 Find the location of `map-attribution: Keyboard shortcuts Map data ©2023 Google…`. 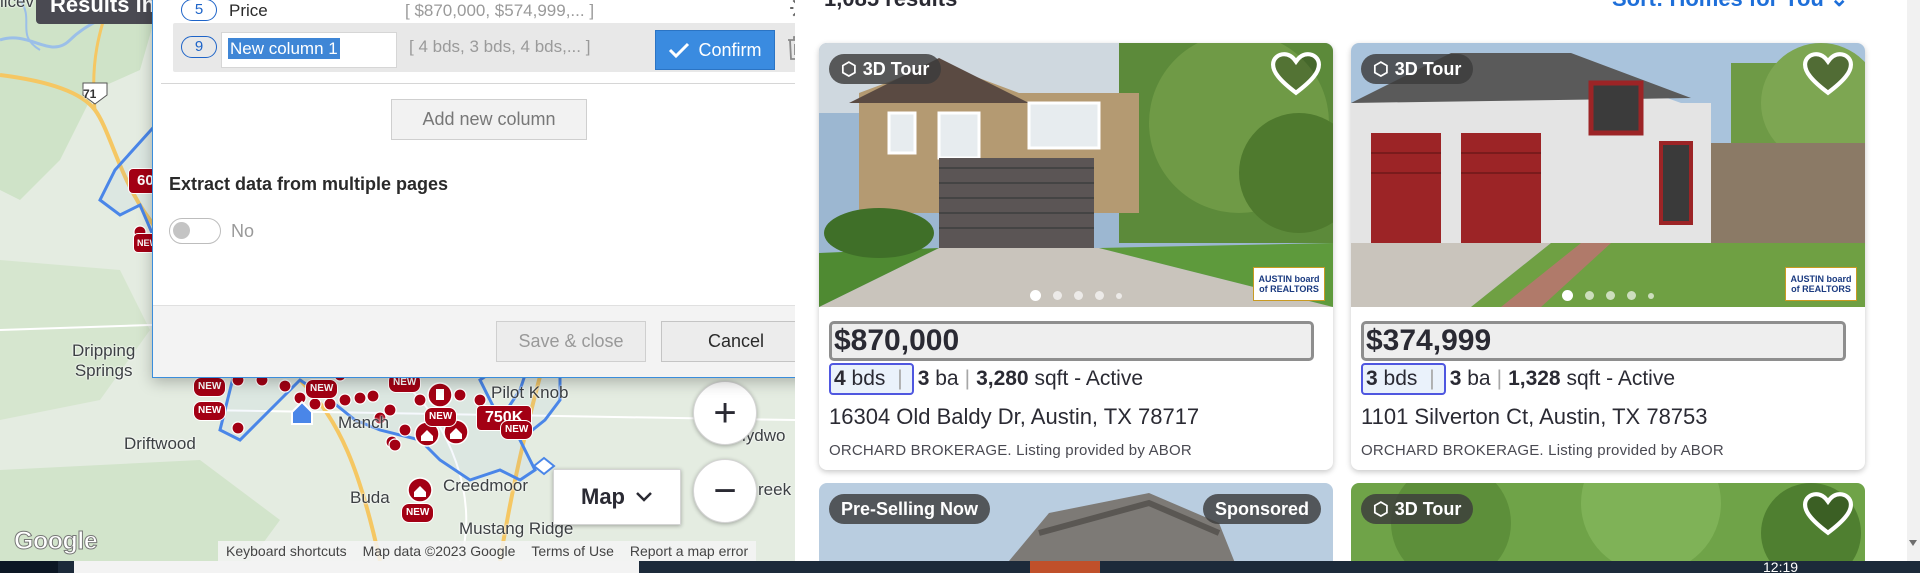

map-attribution: Keyboard shortcuts Map data ©2023 Google… is located at coordinates (487, 551).